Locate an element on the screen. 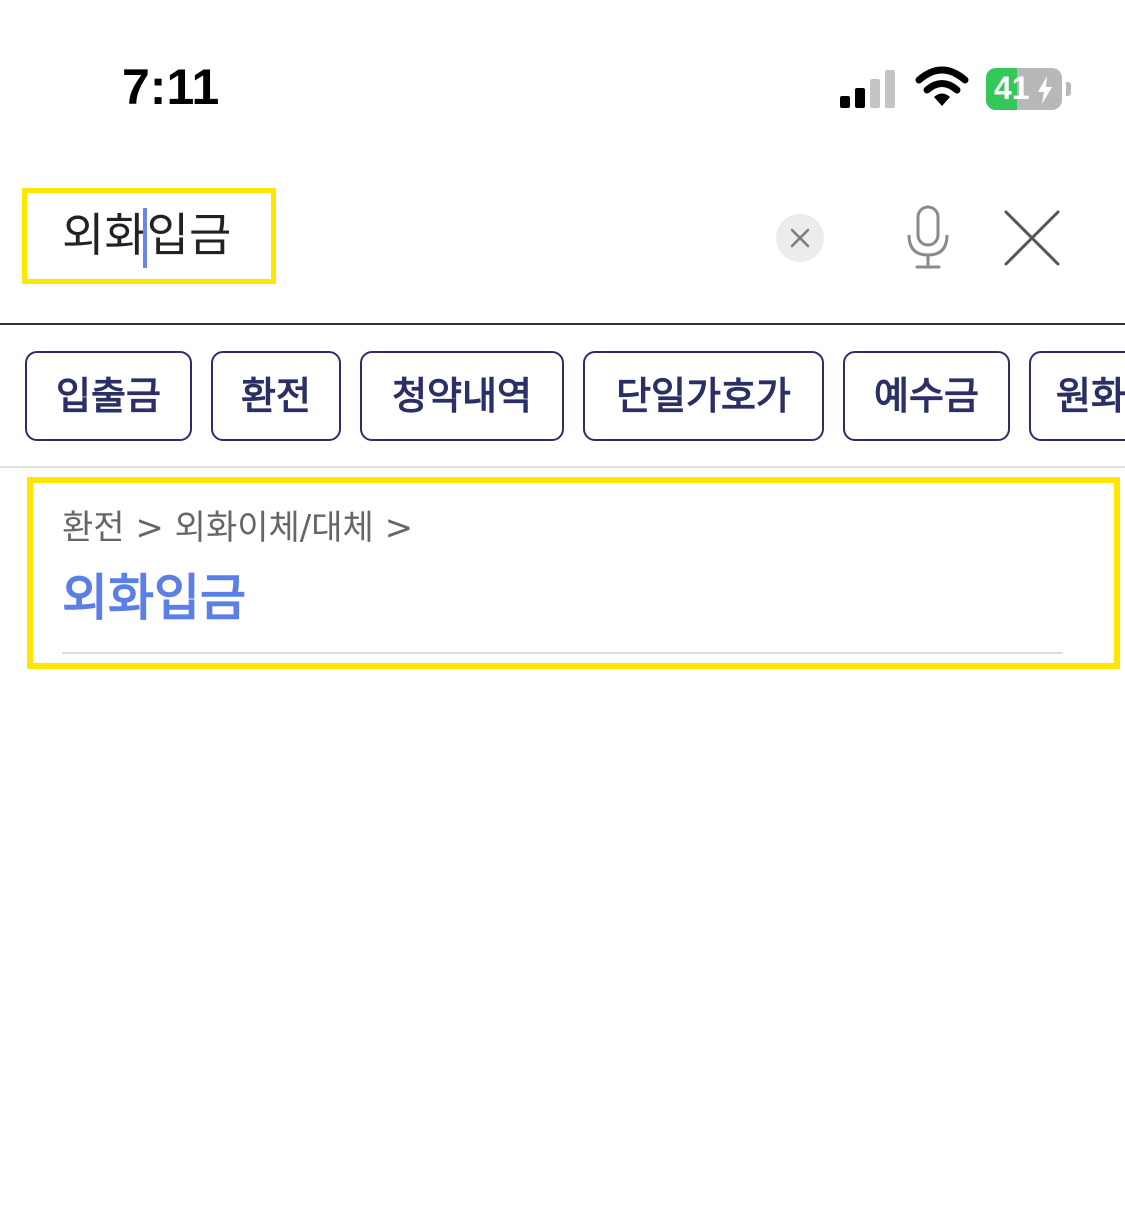  clear-button is located at coordinates (800, 238).